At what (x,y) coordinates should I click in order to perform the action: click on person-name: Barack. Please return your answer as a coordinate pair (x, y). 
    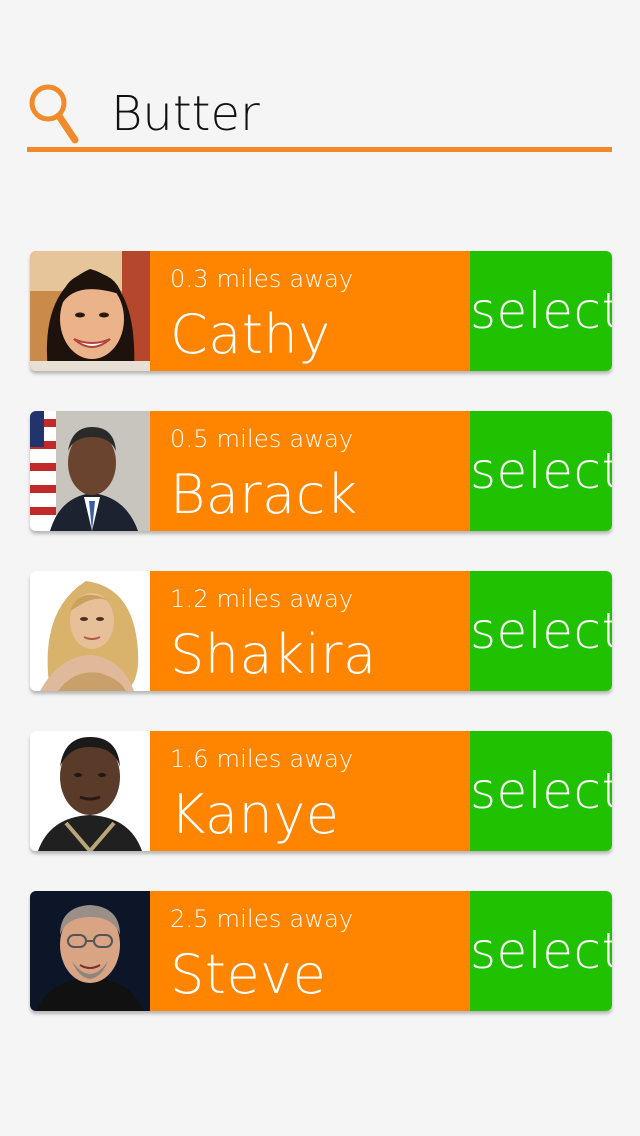
    Looking at the image, I should click on (264, 494).